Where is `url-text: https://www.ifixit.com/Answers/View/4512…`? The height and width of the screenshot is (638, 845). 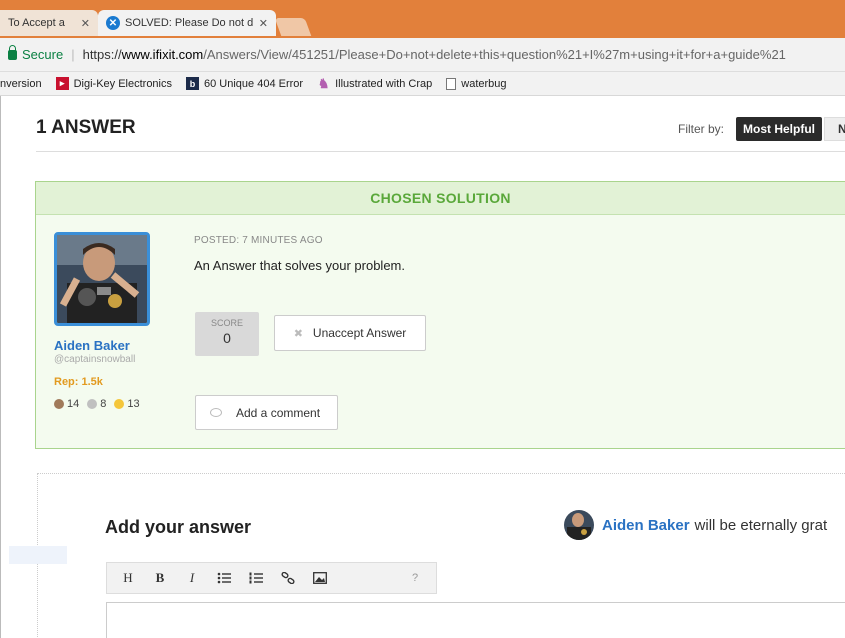 url-text: https://www.ifixit.com/Answers/View/4512… is located at coordinates (434, 54).